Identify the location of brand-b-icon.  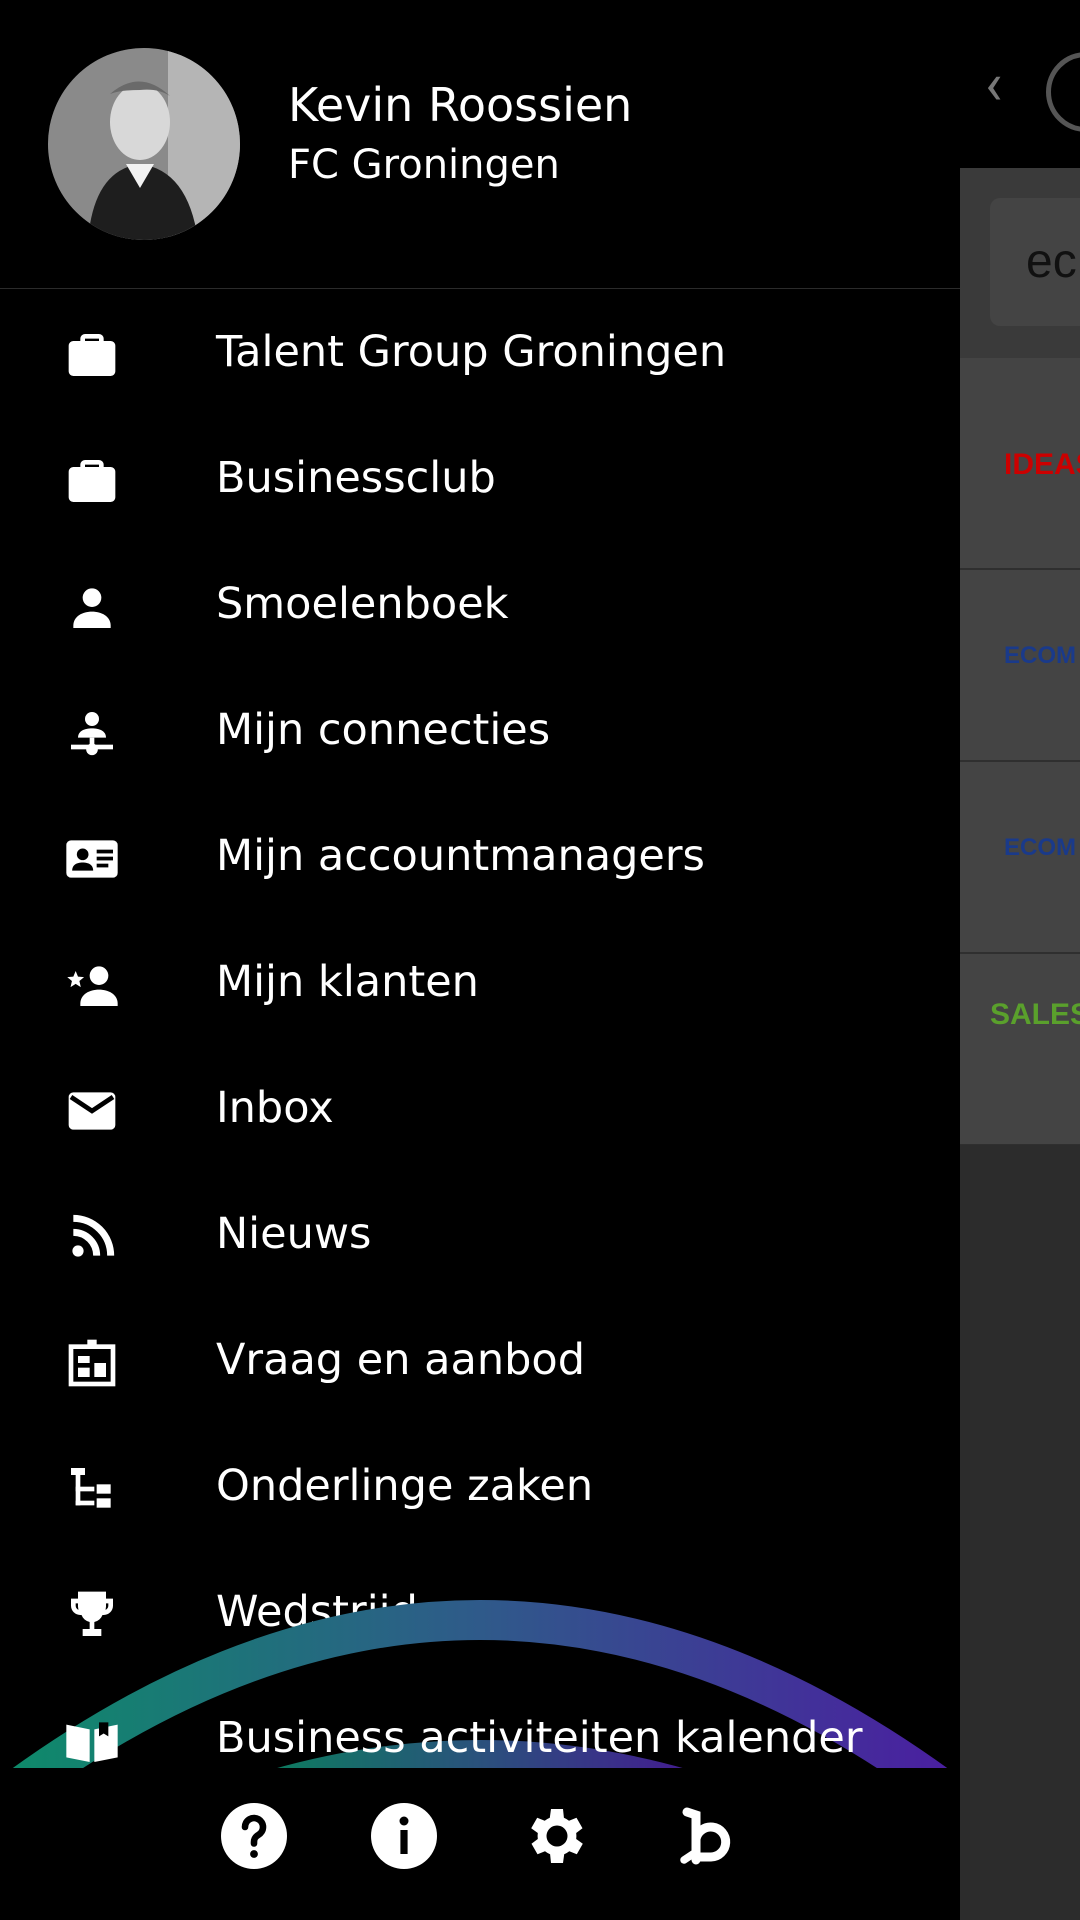
(708, 1836).